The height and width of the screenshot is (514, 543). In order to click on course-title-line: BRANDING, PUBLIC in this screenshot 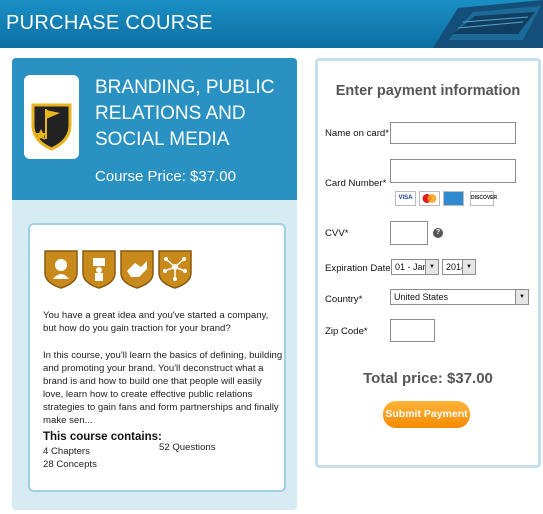, I will do `click(185, 87)`.